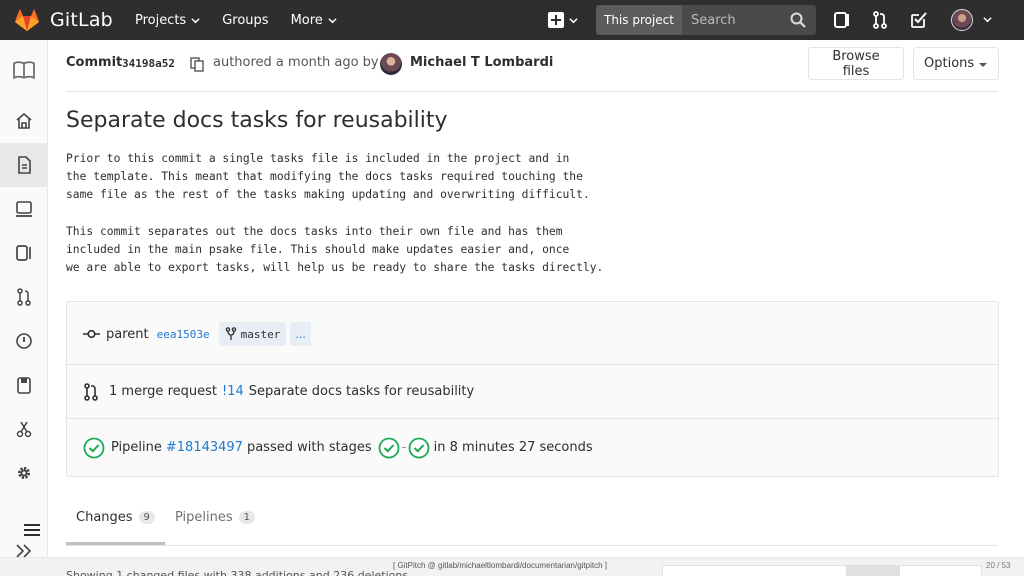  I want to click on todos-icon, so click(919, 20).